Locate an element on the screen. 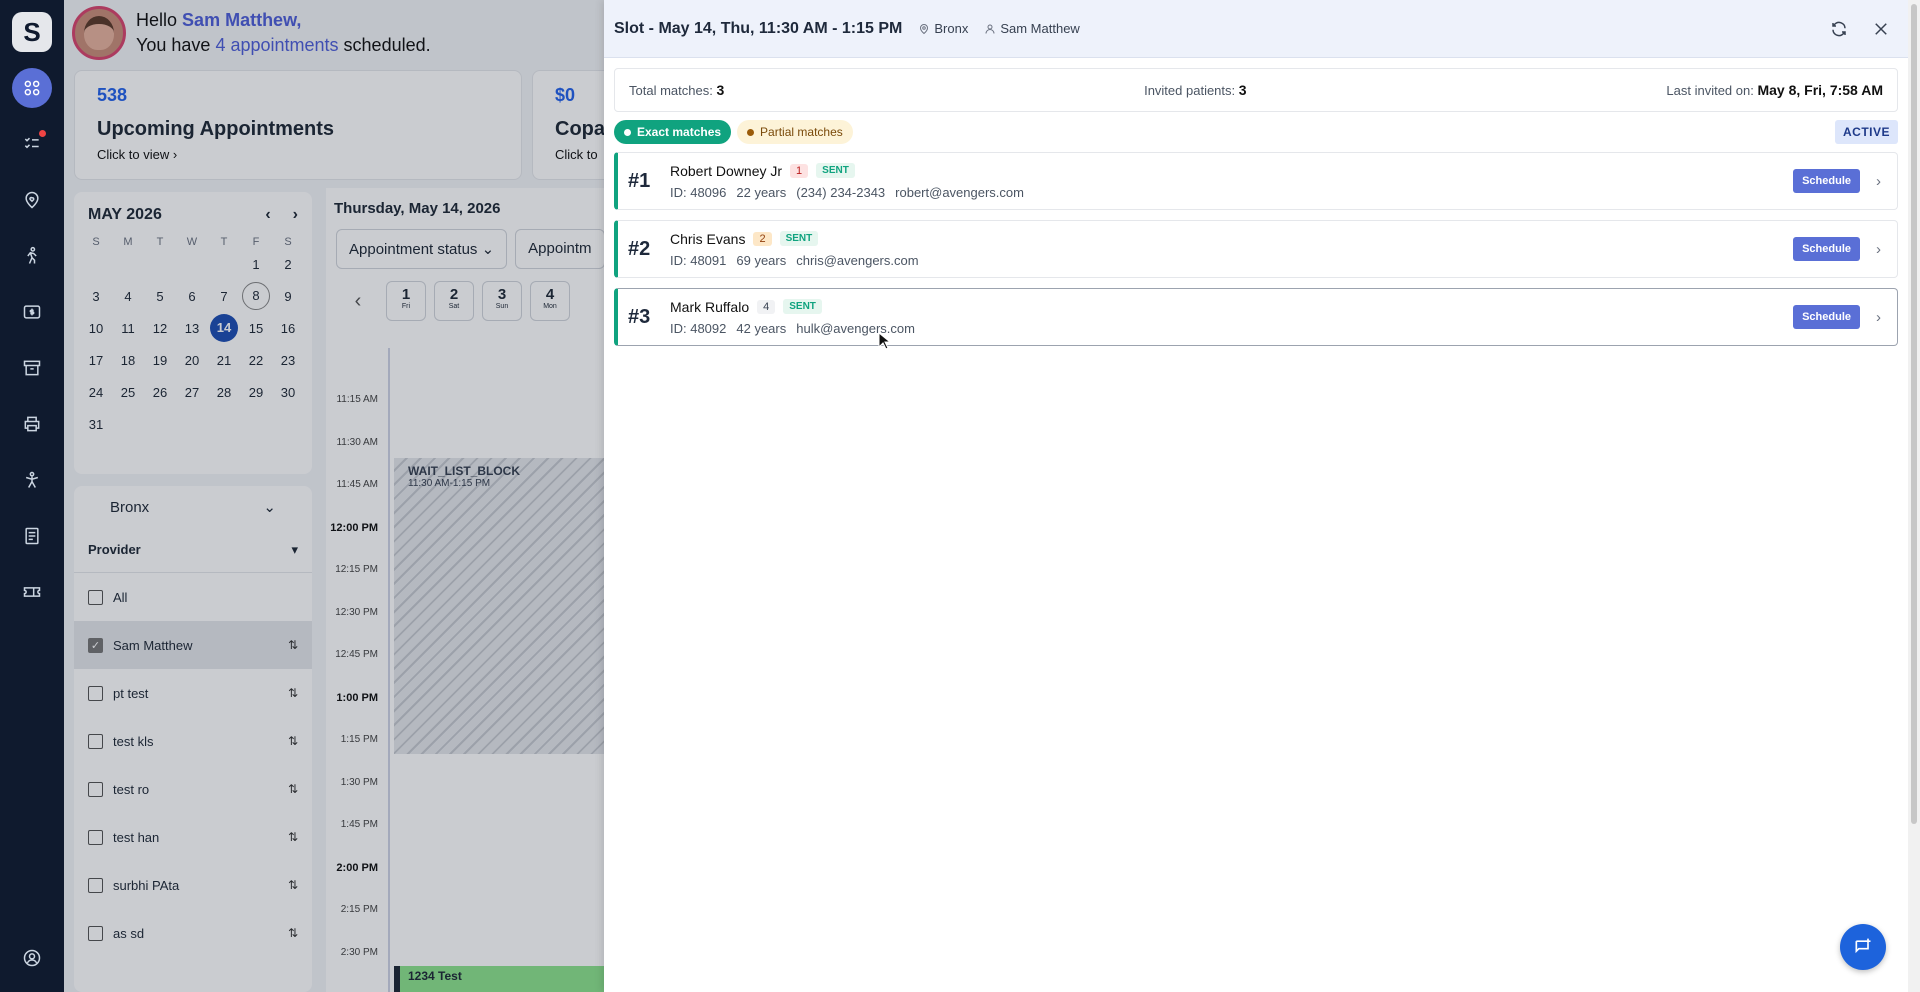  patient-phone: (234) 234-2343 is located at coordinates (841, 192).